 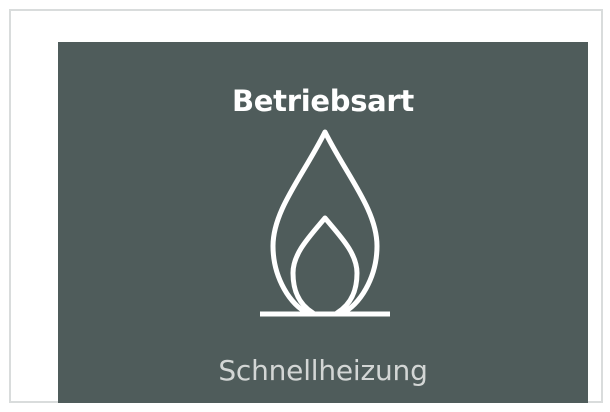 What do you see at coordinates (325, 228) in the screenshot?
I see `flame-icon` at bounding box center [325, 228].